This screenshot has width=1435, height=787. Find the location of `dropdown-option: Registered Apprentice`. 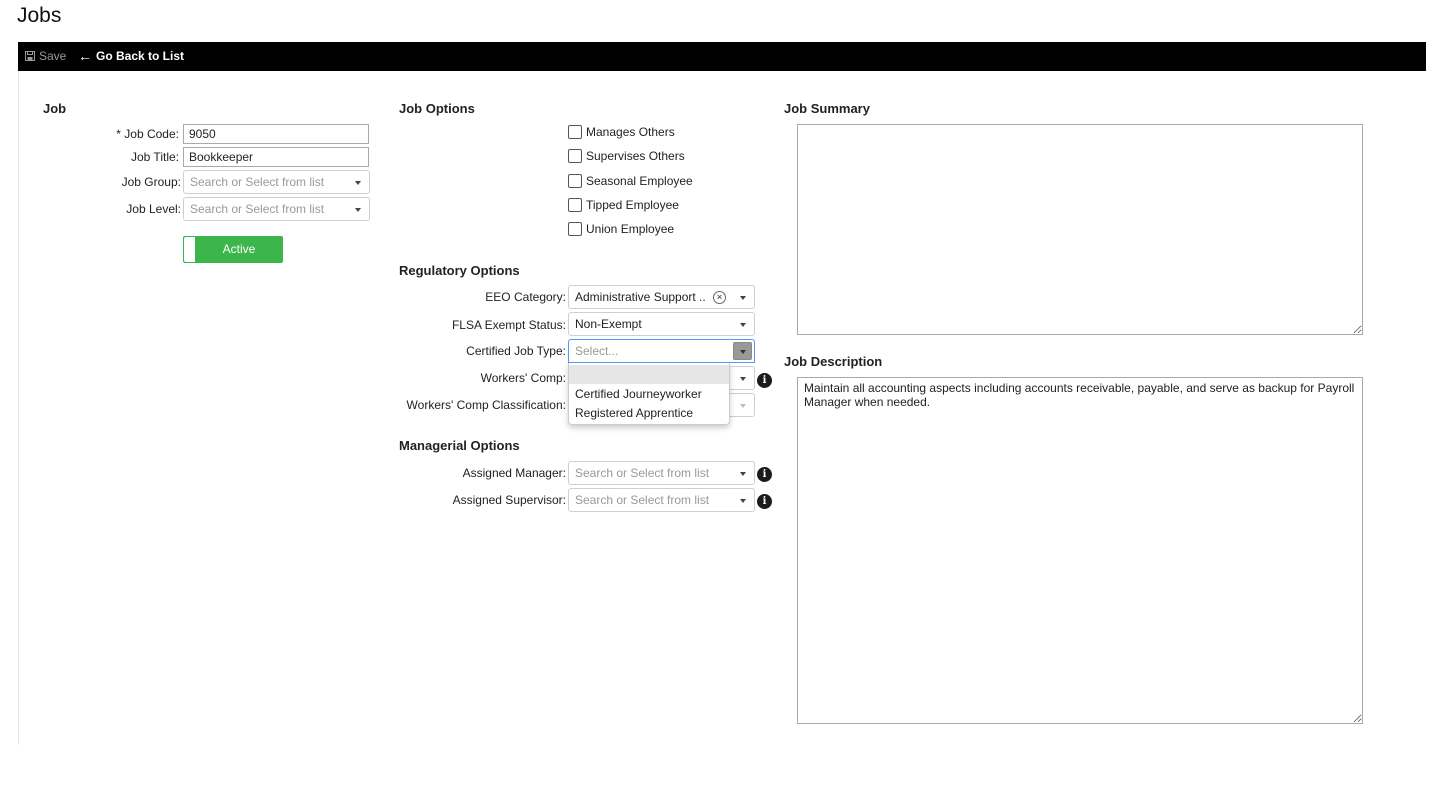

dropdown-option: Registered Apprentice is located at coordinates (649, 413).